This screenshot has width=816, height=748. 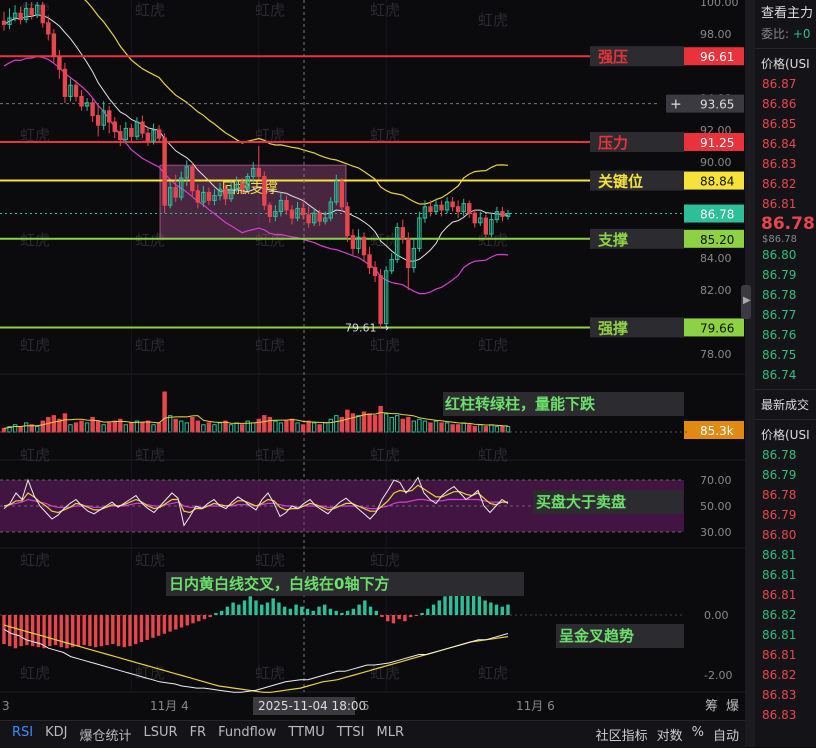 What do you see at coordinates (716, 34) in the screenshot?
I see `price-tick: 98.00` at bounding box center [716, 34].